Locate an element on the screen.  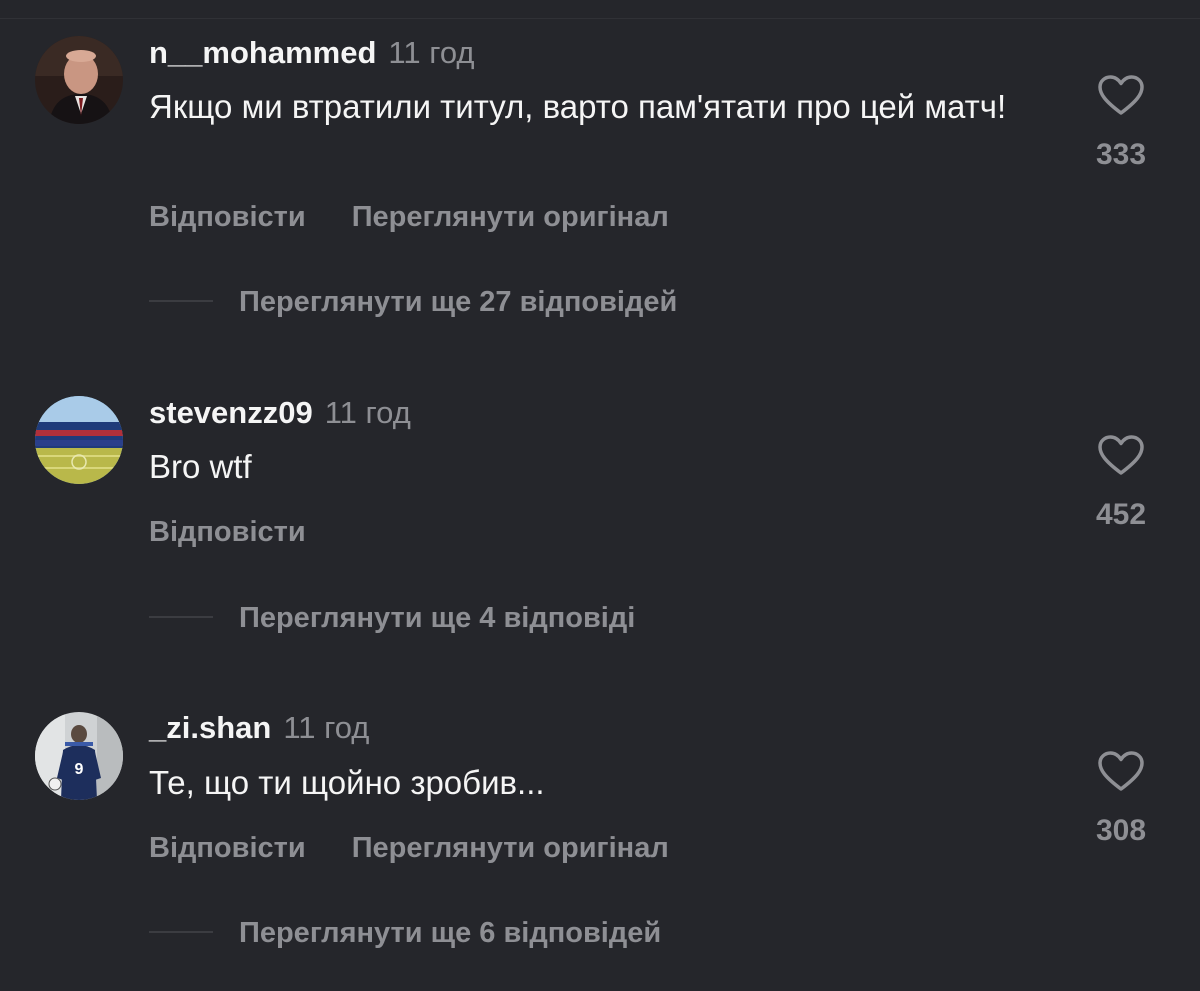
comment-actions: Відповісти is located at coordinates (227, 532).